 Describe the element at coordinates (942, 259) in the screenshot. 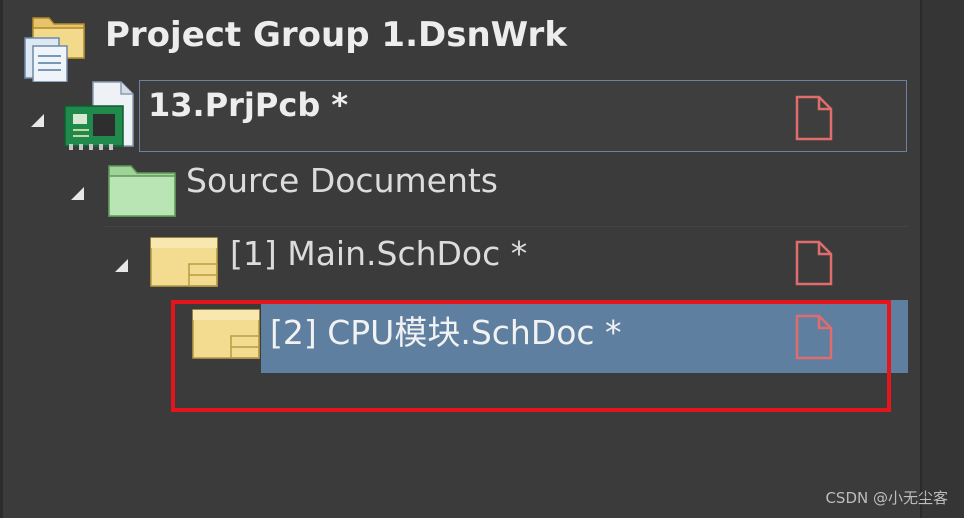

I see `vertical-scrollbar` at that location.